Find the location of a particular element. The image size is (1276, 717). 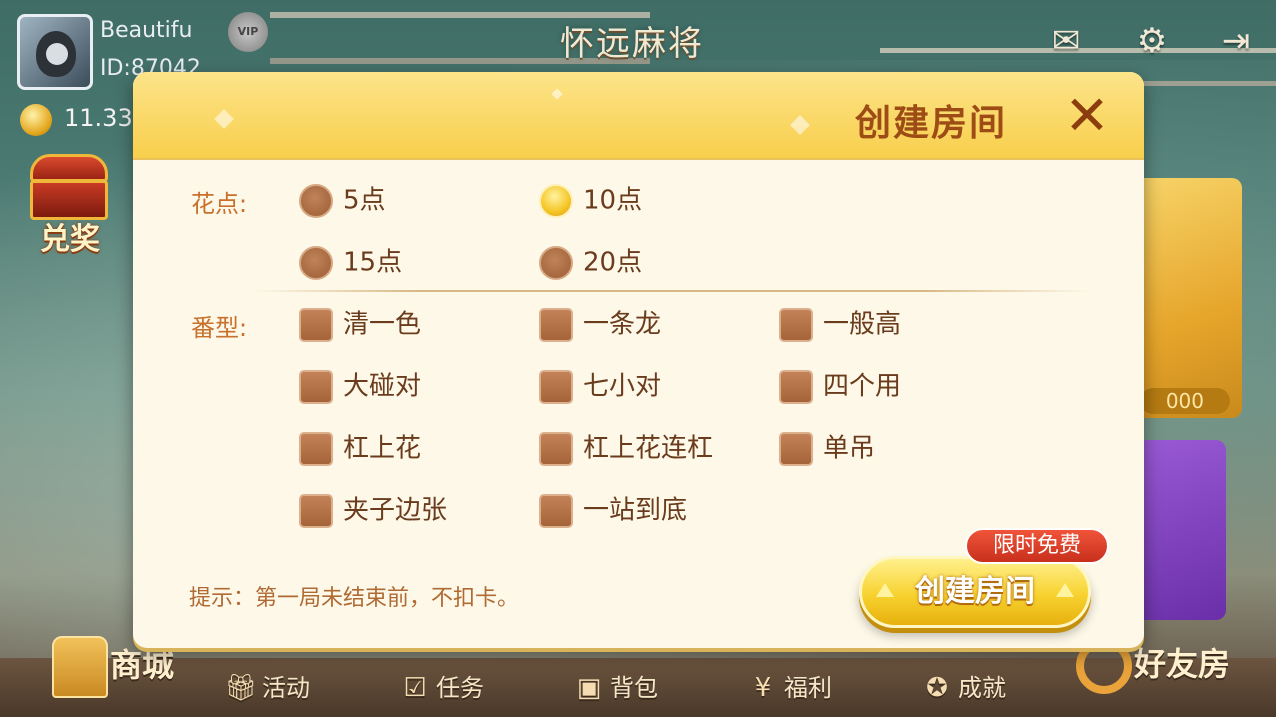

option-label: 清一色 is located at coordinates (382, 324).